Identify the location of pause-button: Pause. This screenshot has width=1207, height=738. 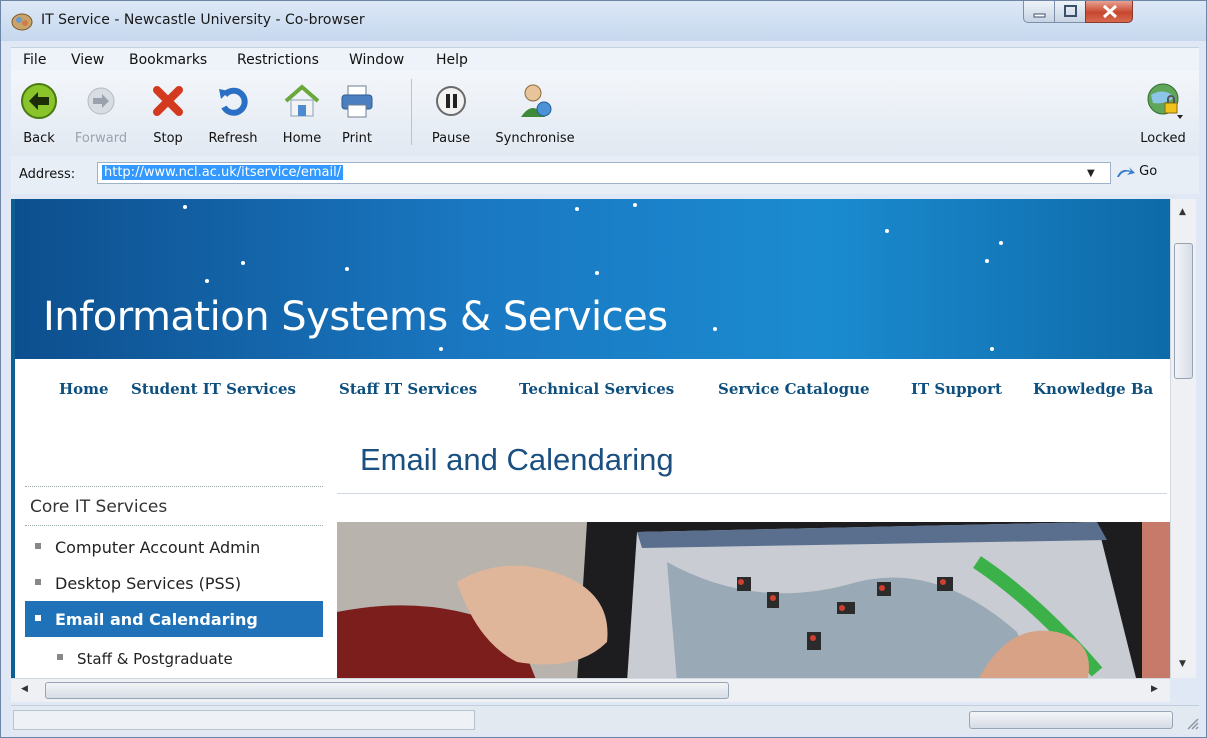
(451, 113).